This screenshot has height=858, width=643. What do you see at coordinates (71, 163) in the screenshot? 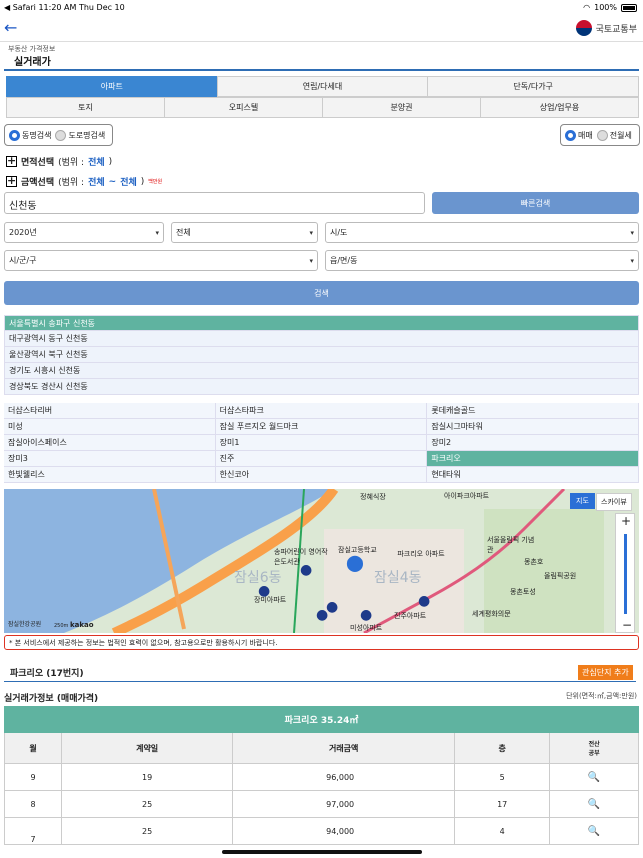
I see `area-range-prefix: (범위 :` at bounding box center [71, 163].